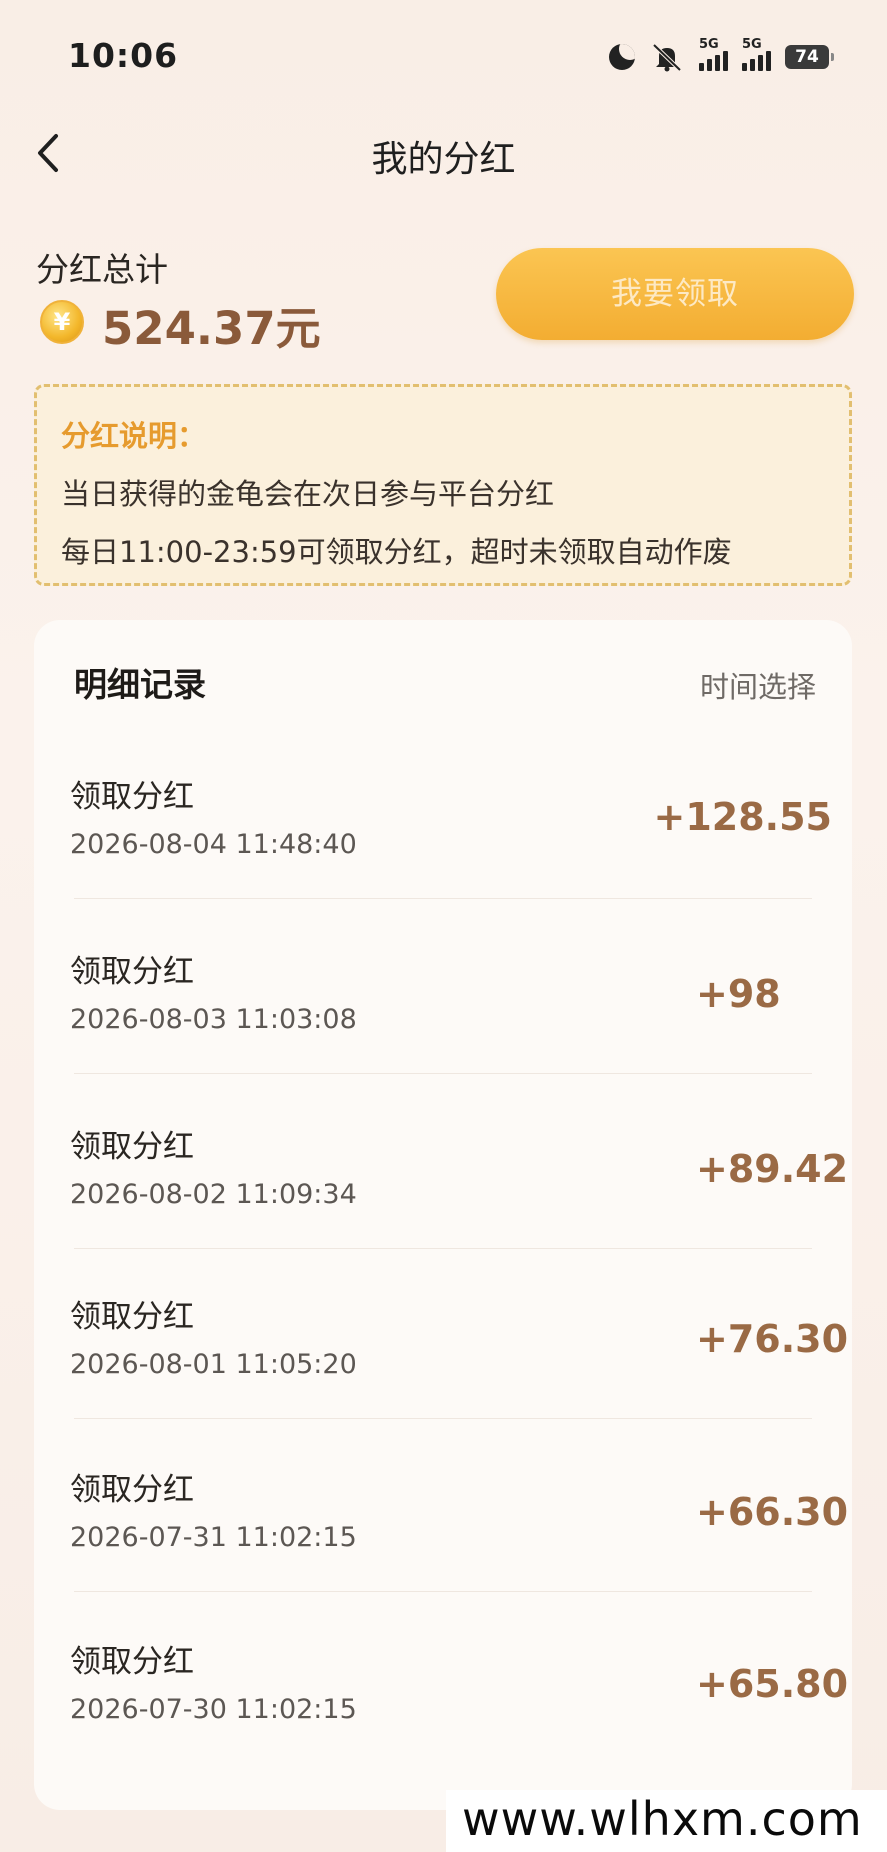 The image size is (887, 1852). What do you see at coordinates (443, 55) in the screenshot?
I see `status-bar: 10:06 5G 5G 74` at bounding box center [443, 55].